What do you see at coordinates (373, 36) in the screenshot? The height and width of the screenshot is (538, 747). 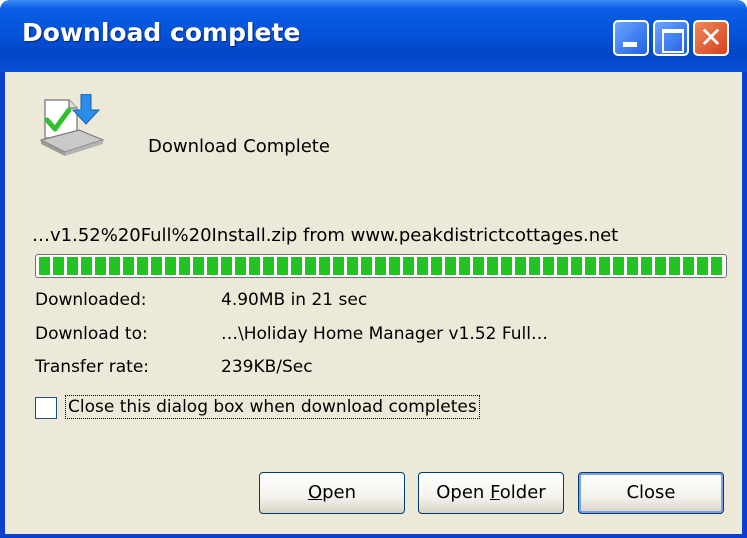 I see `title-bar: Download complete ✕` at bounding box center [373, 36].